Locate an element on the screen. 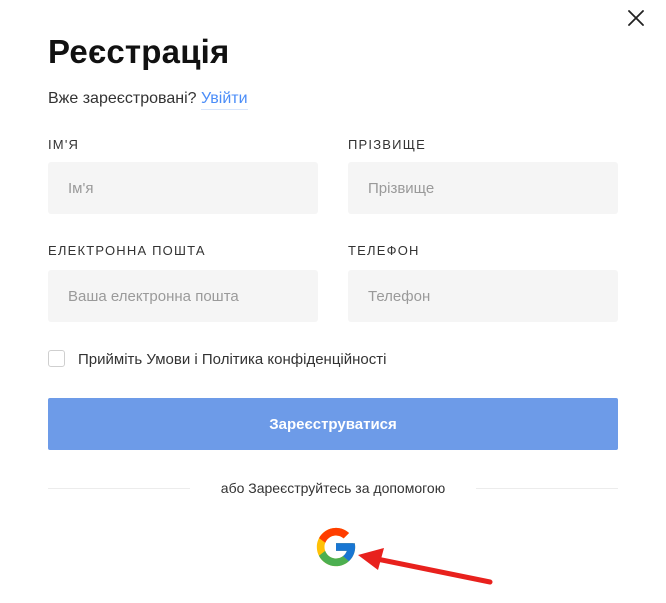 This screenshot has height=603, width=666. close-button is located at coordinates (636, 18).